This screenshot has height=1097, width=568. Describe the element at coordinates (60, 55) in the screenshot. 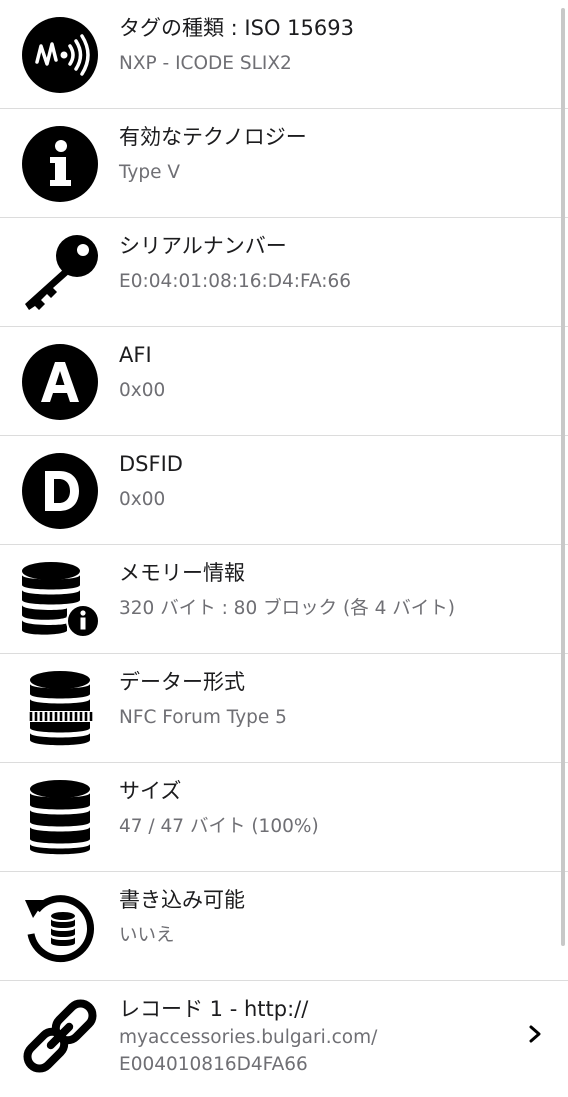

I see `nfc-tag-icon` at that location.